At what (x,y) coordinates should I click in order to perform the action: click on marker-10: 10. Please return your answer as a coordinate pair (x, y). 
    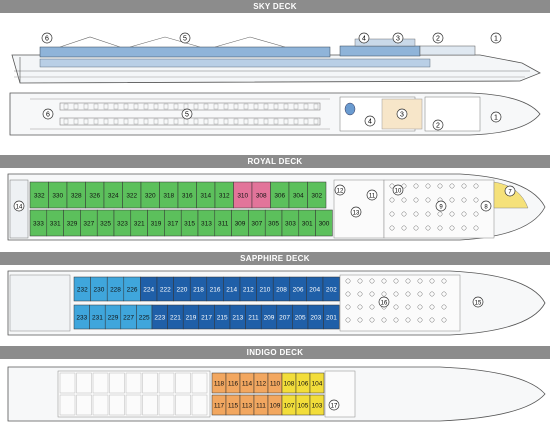
    Looking at the image, I should click on (398, 190).